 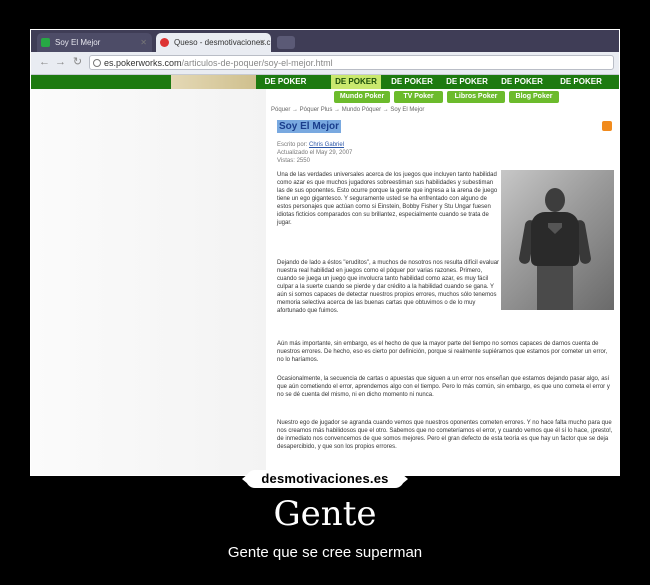 I want to click on brand-text: desmotivaciones.es, so click(x=325, y=478).